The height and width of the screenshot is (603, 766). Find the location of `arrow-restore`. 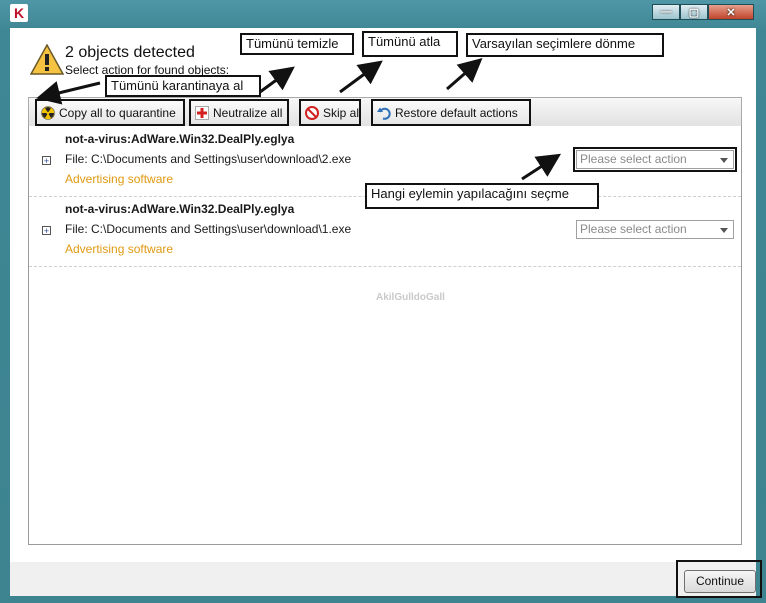

arrow-restore is located at coordinates (464, 74).